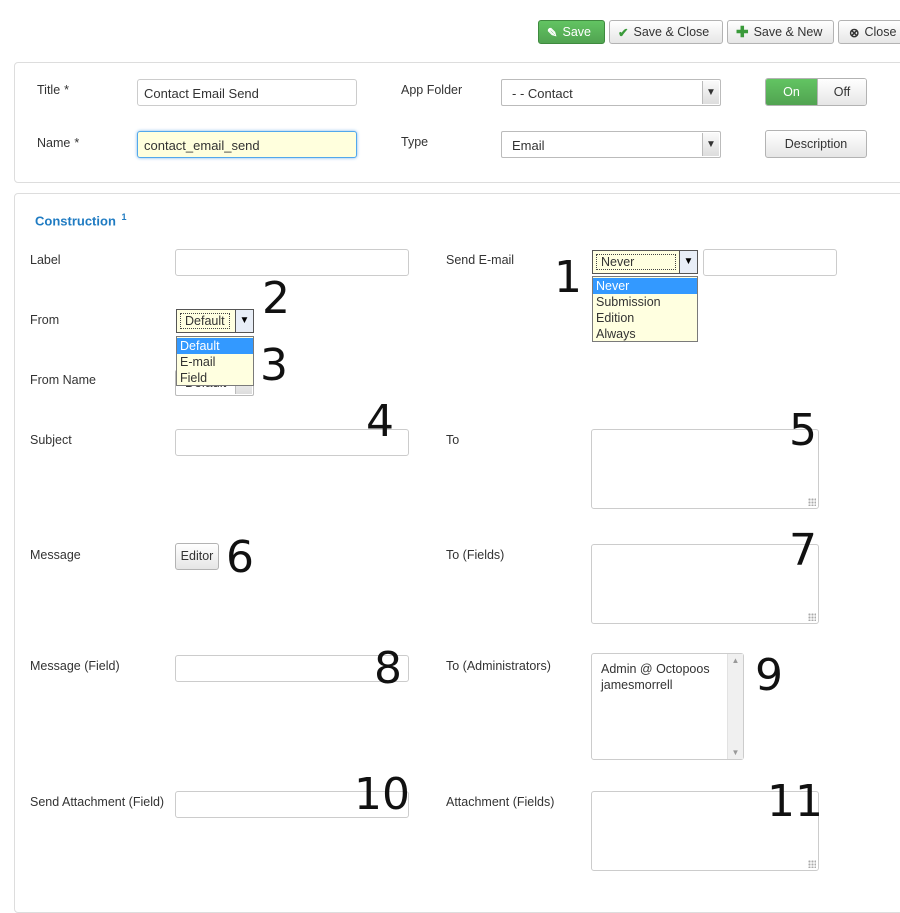 Image resolution: width=900 pixels, height=913 pixels. Describe the element at coordinates (795, 801) in the screenshot. I see `annotation-11: 11` at that location.